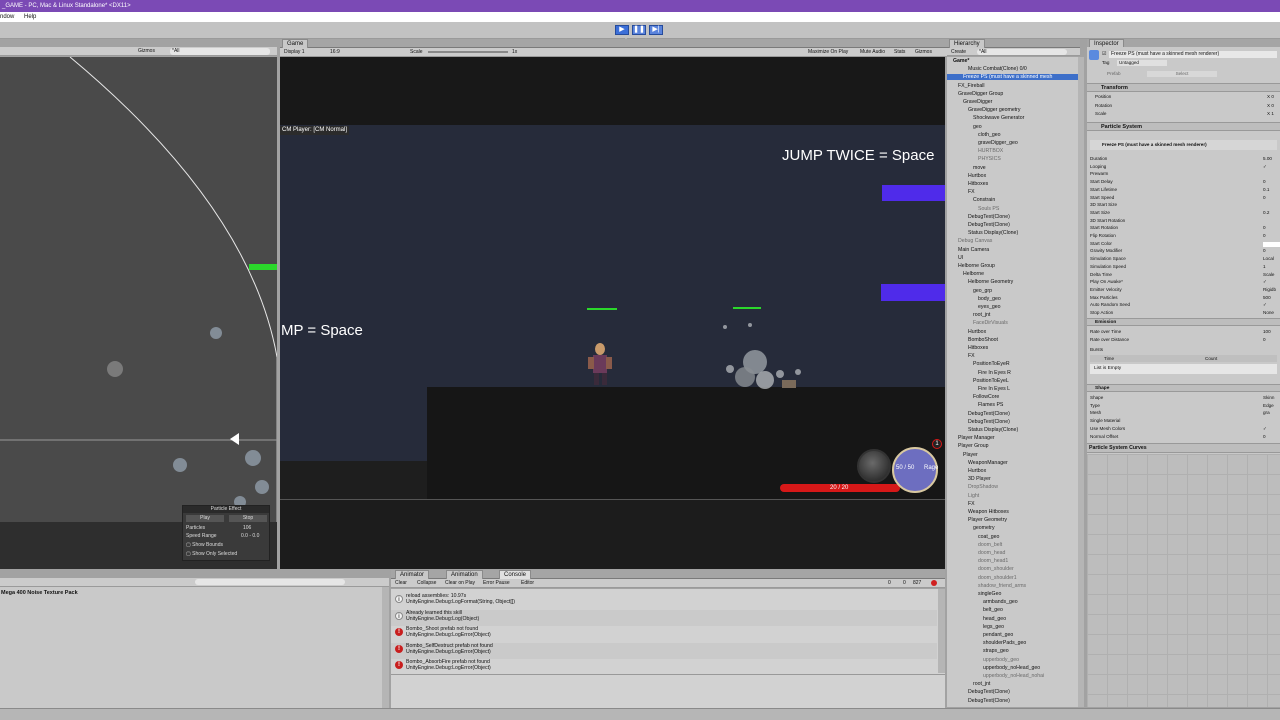 This screenshot has height=720, width=1280. I want to click on shape-row-value: Edge, so click(1268, 406).